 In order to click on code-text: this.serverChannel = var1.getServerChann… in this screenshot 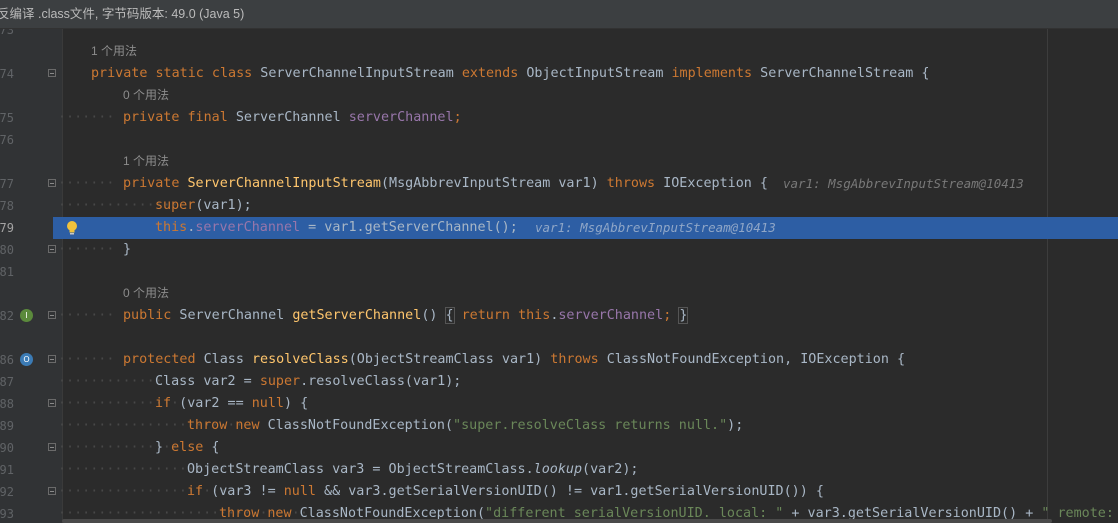, I will do `click(336, 227)`.